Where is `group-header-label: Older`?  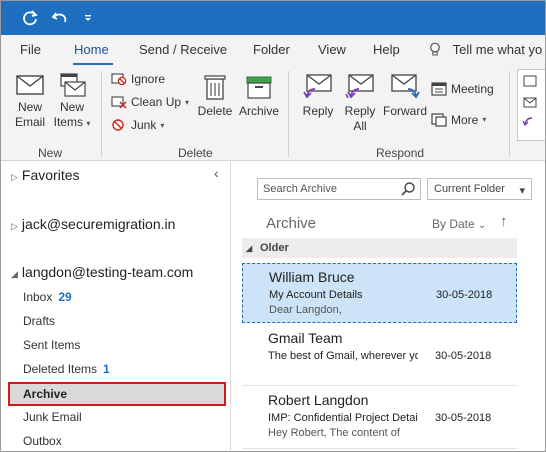 group-header-label: Older is located at coordinates (274, 248).